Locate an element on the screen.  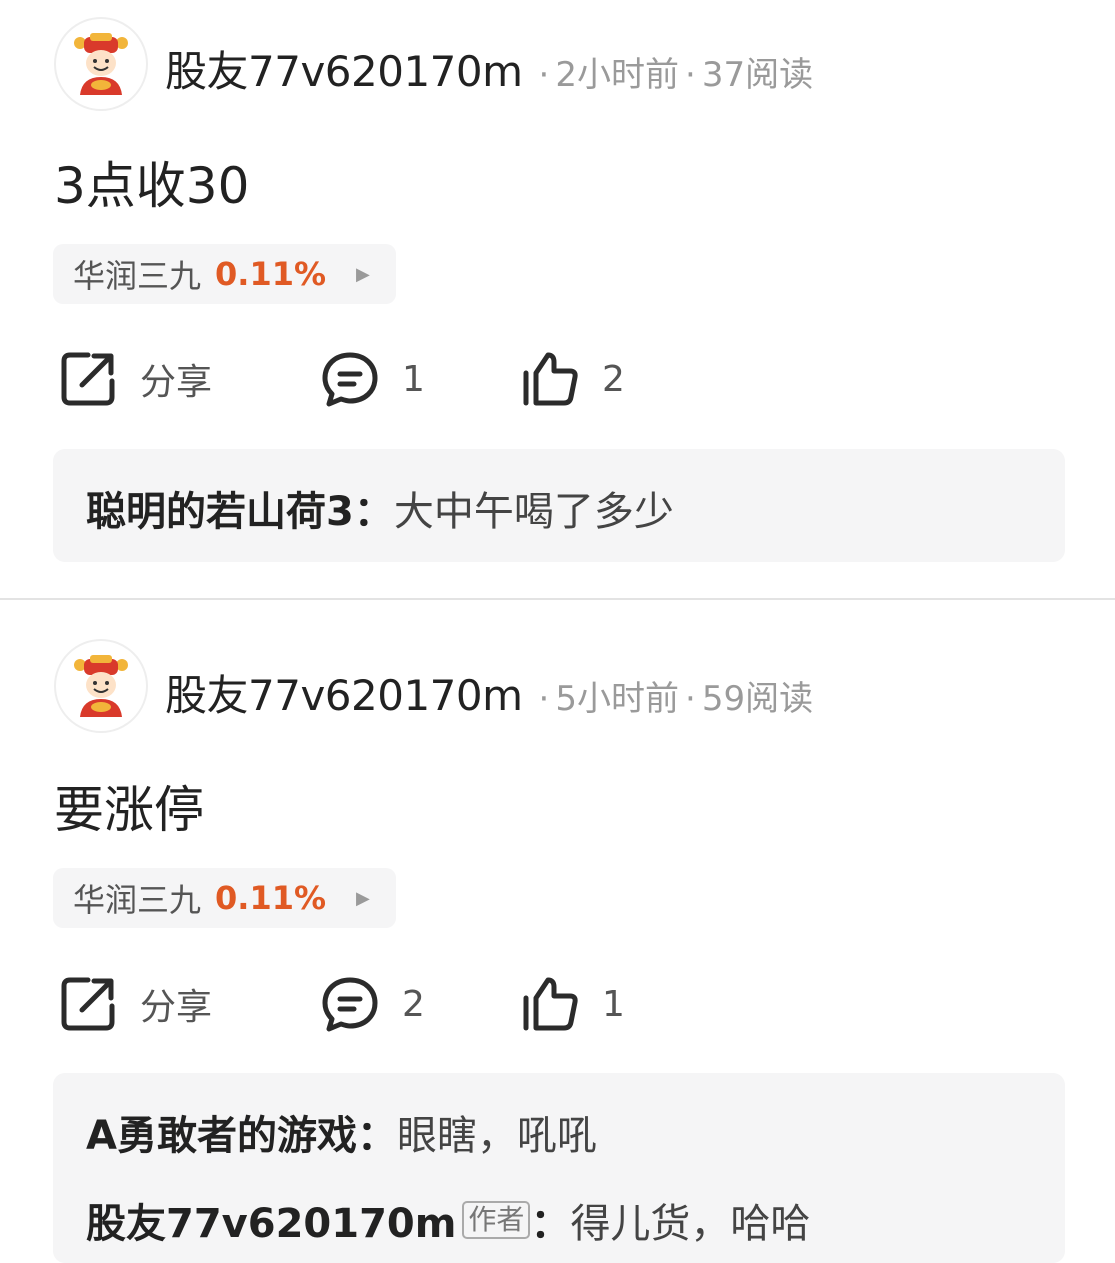
comment-count: 2 is located at coordinates (413, 1004).